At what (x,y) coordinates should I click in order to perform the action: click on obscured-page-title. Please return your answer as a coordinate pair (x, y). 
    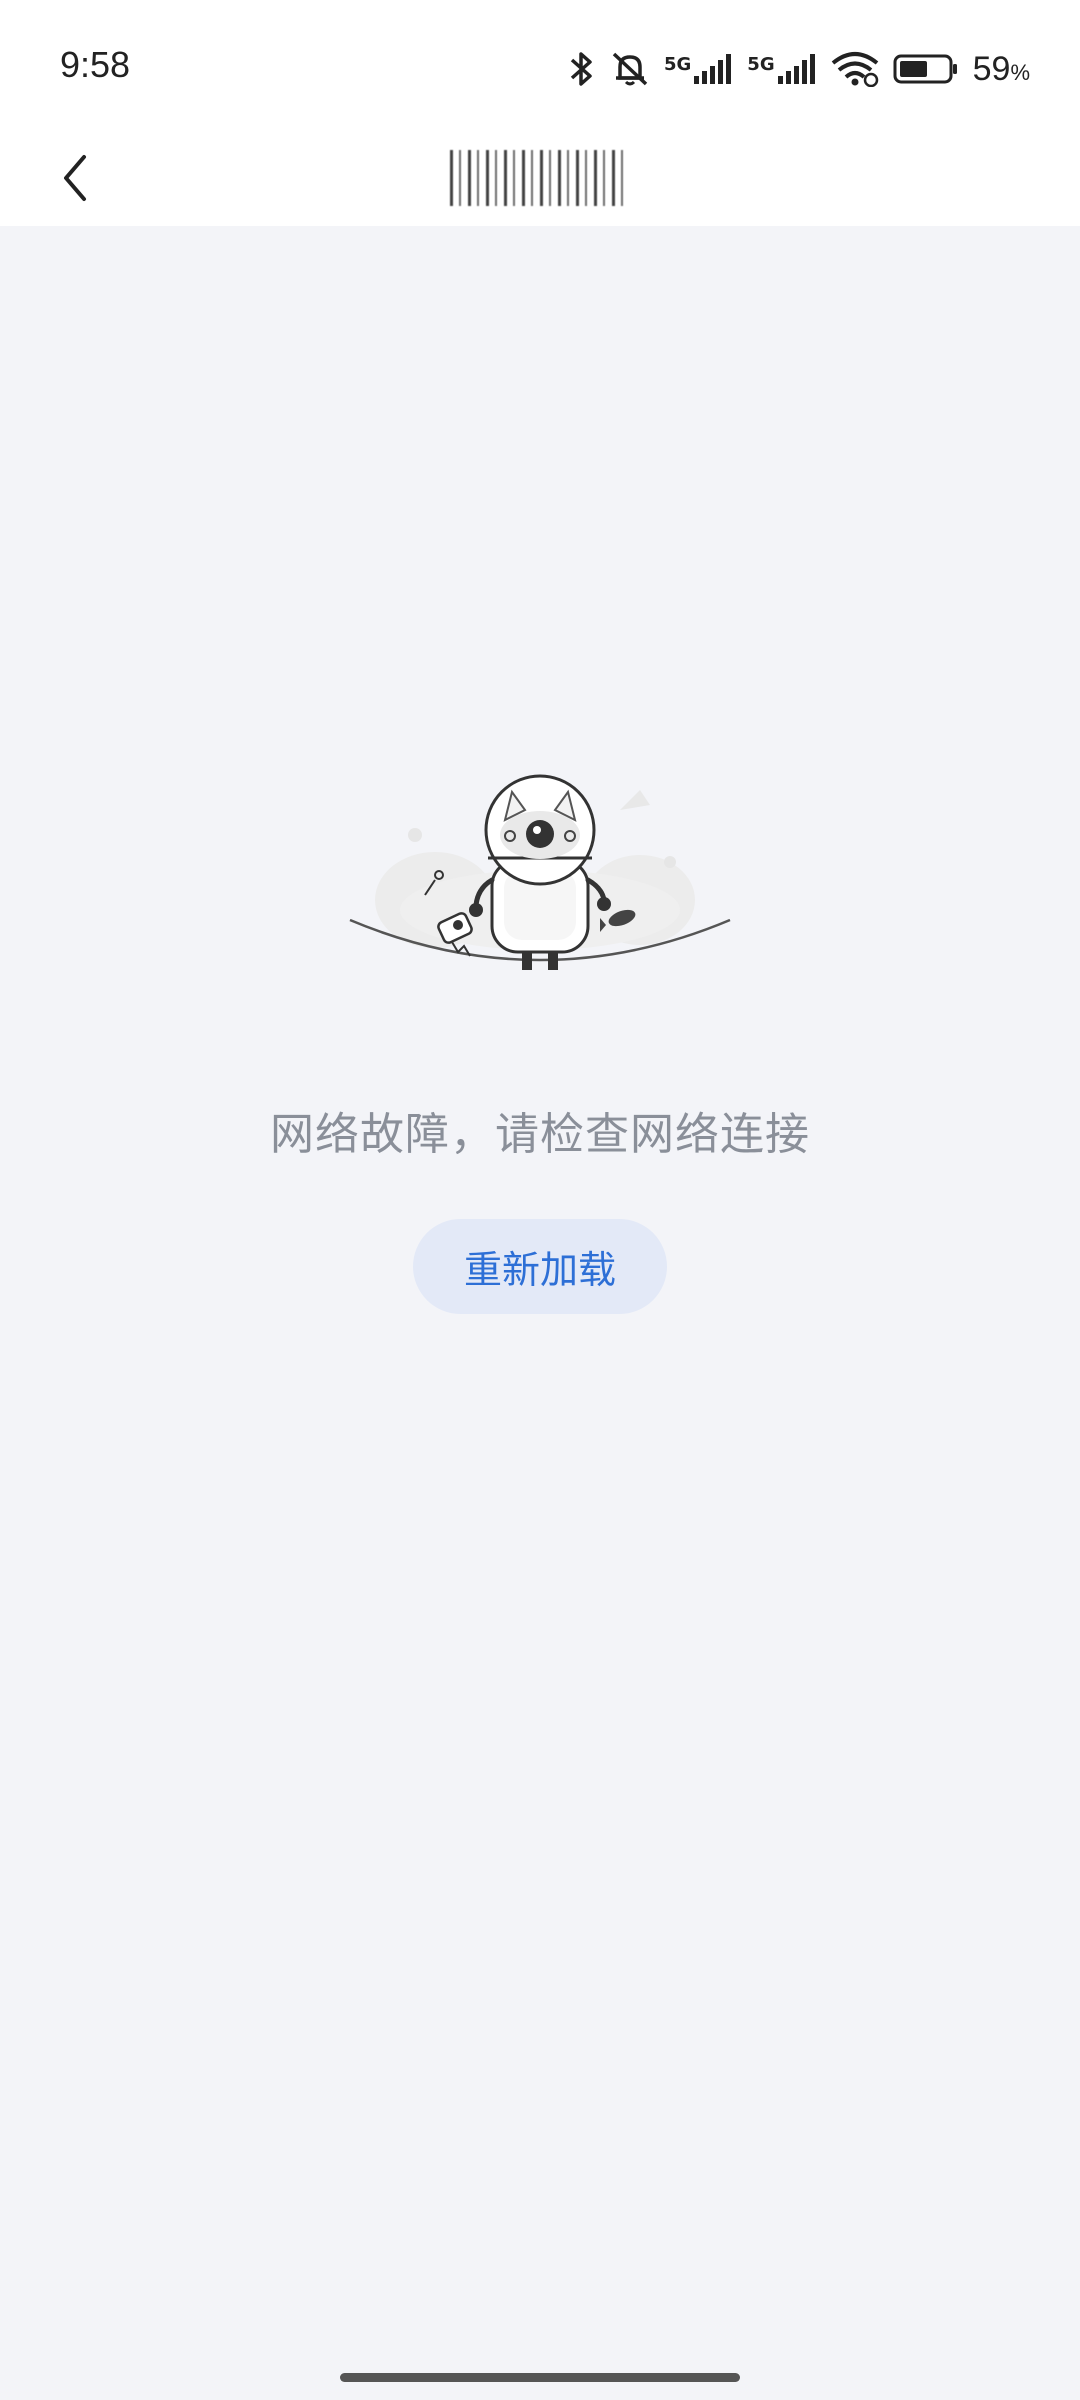
    Looking at the image, I should click on (540, 178).